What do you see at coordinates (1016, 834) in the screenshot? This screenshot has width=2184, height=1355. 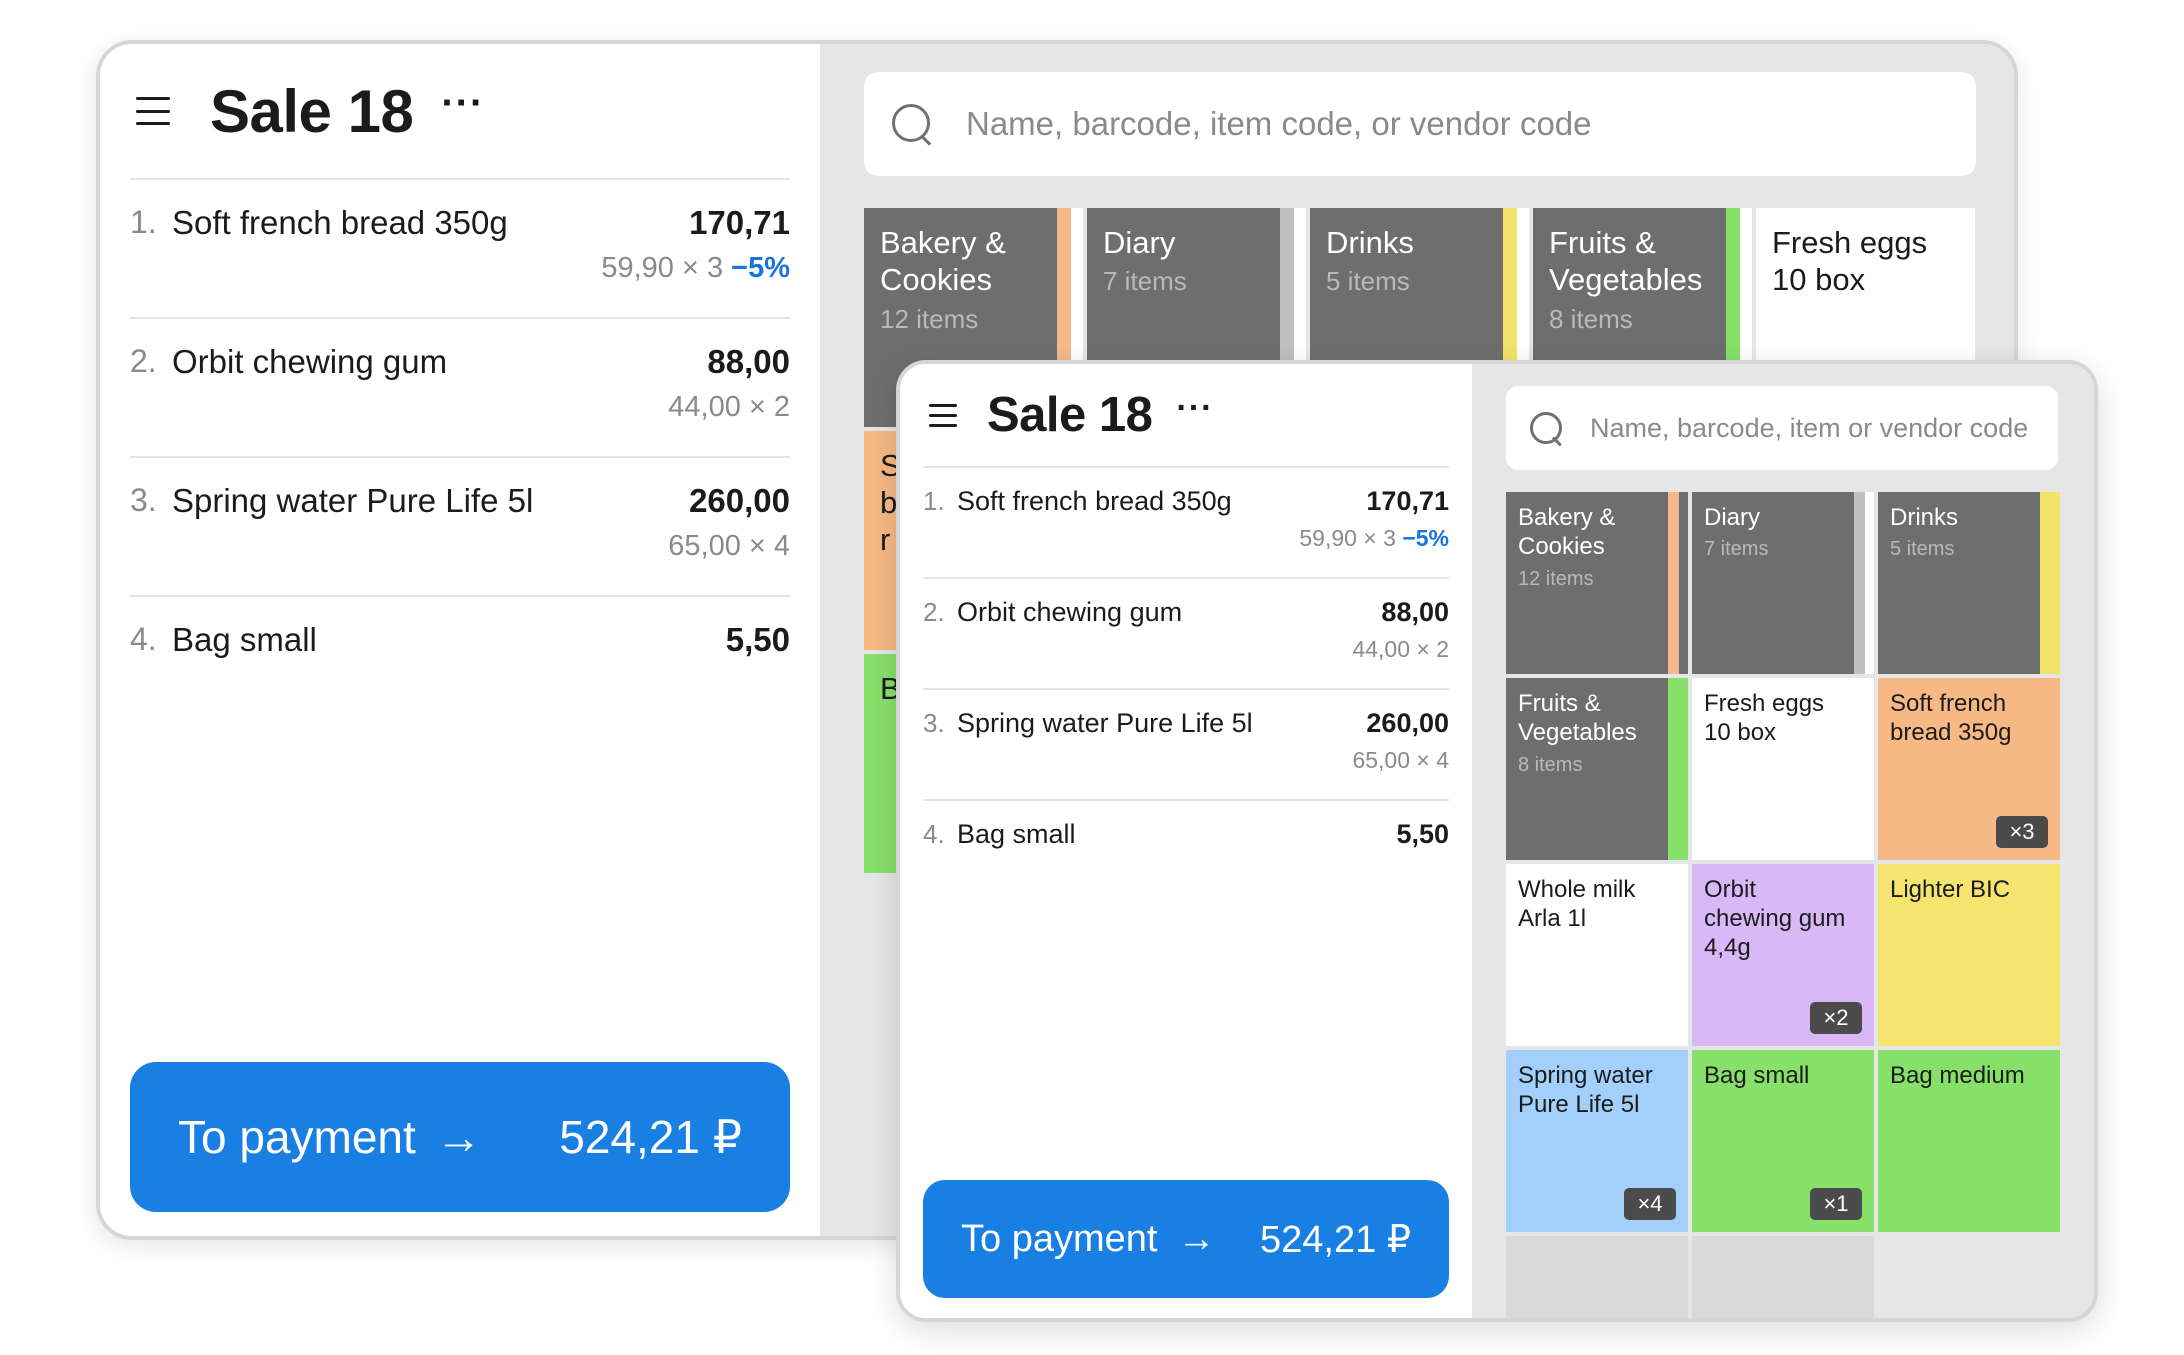 I see `line-item-name: Bag small` at bounding box center [1016, 834].